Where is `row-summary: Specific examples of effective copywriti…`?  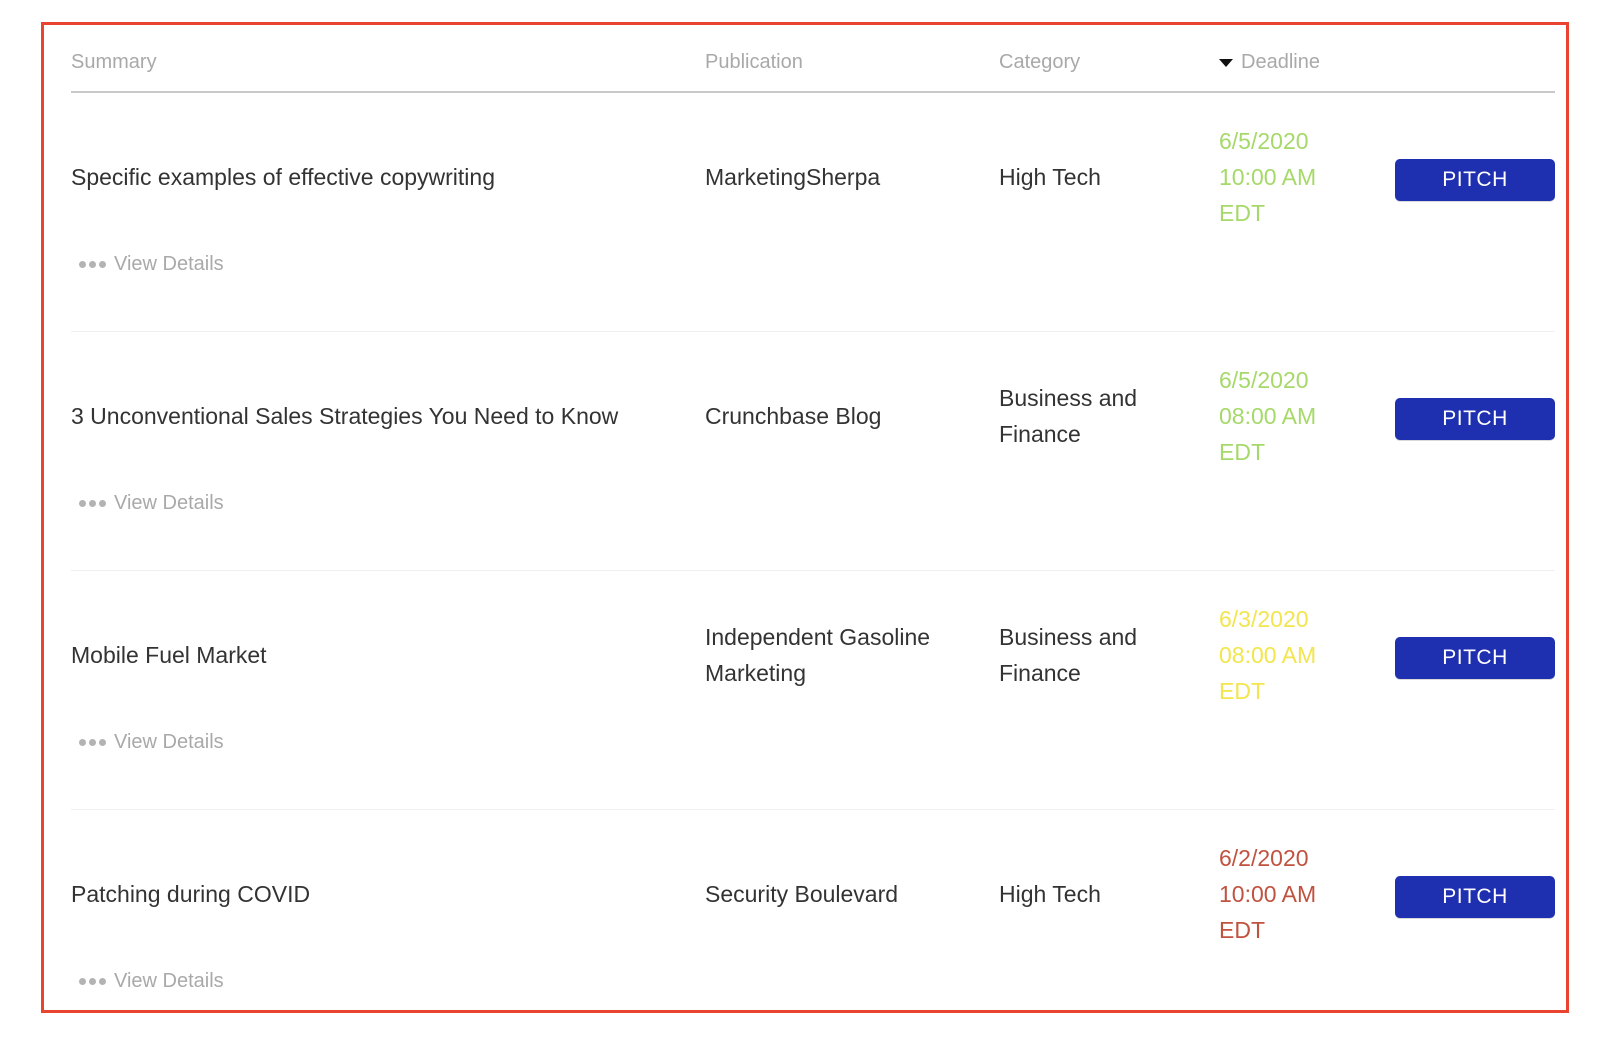 row-summary: Specific examples of effective copywriti… is located at coordinates (283, 177).